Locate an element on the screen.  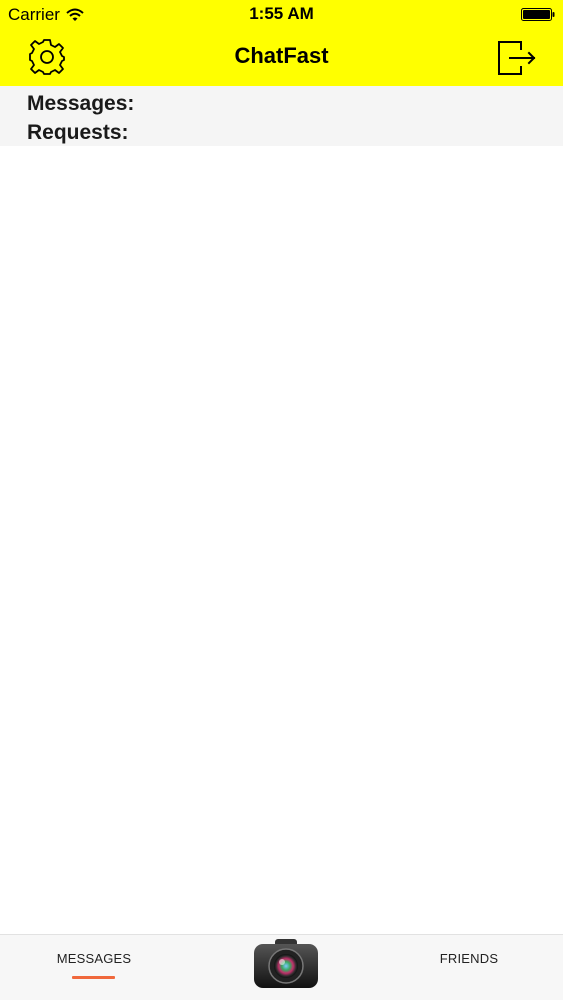
app-title: ChatFast is located at coordinates (281, 55).